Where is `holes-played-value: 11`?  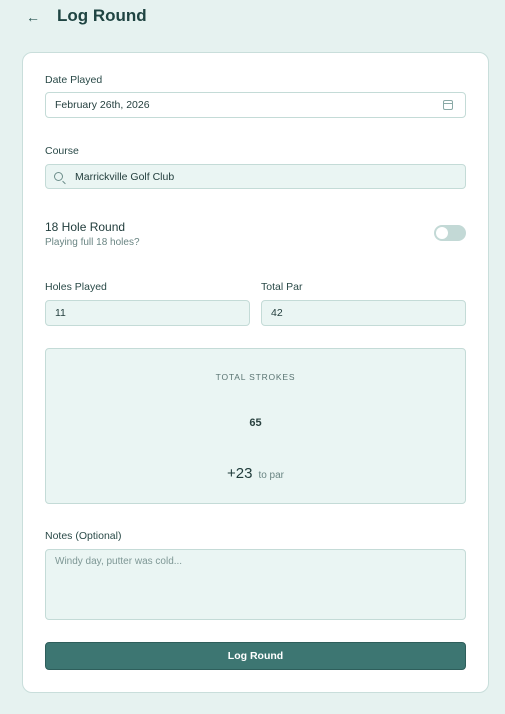
holes-played-value: 11 is located at coordinates (60, 313).